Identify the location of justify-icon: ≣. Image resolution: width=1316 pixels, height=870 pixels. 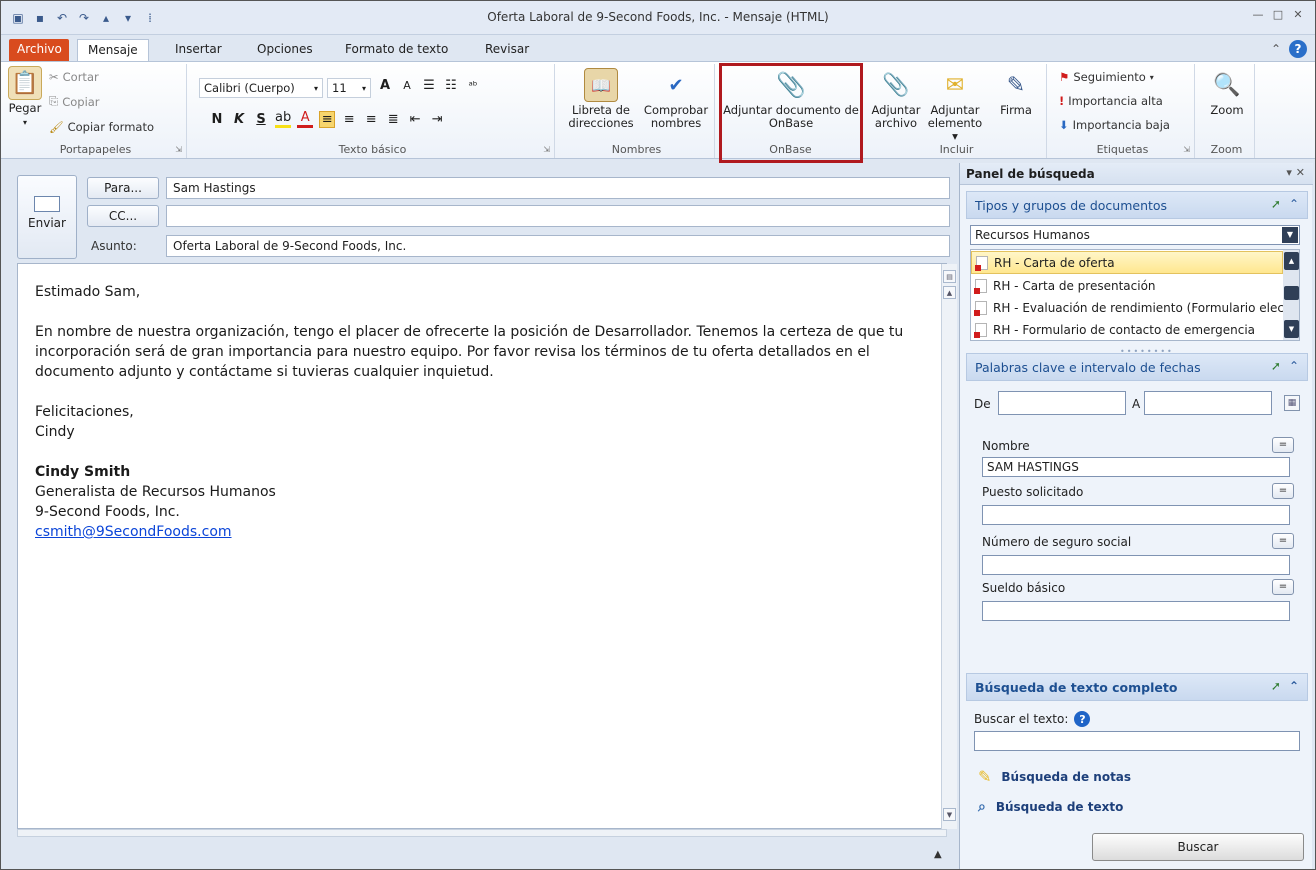
(393, 119).